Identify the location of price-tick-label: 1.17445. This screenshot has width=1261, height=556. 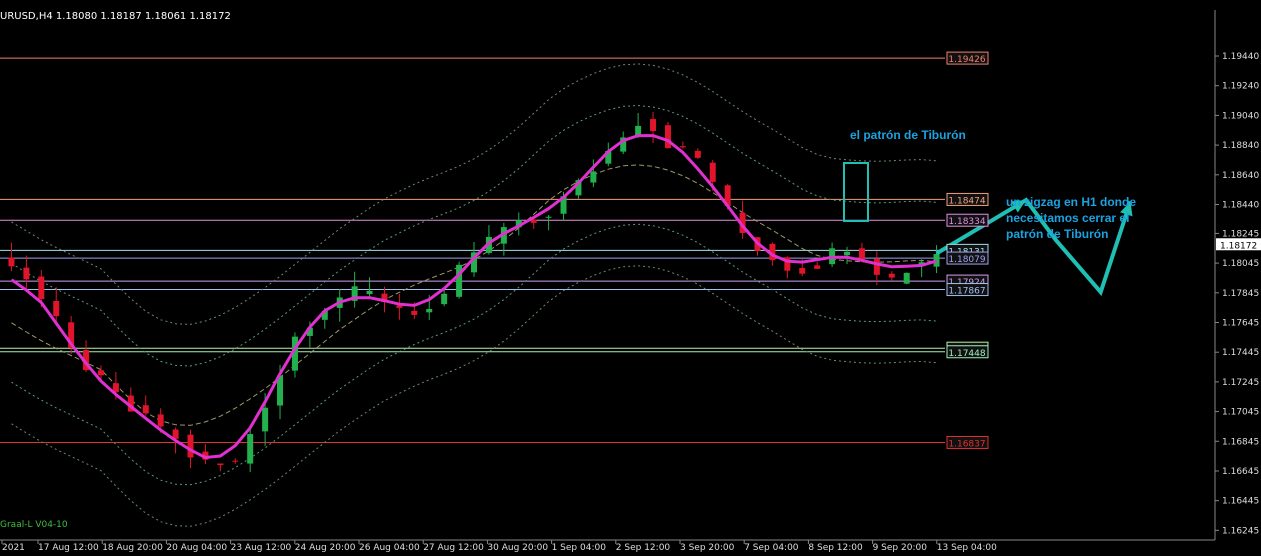
(1240, 353).